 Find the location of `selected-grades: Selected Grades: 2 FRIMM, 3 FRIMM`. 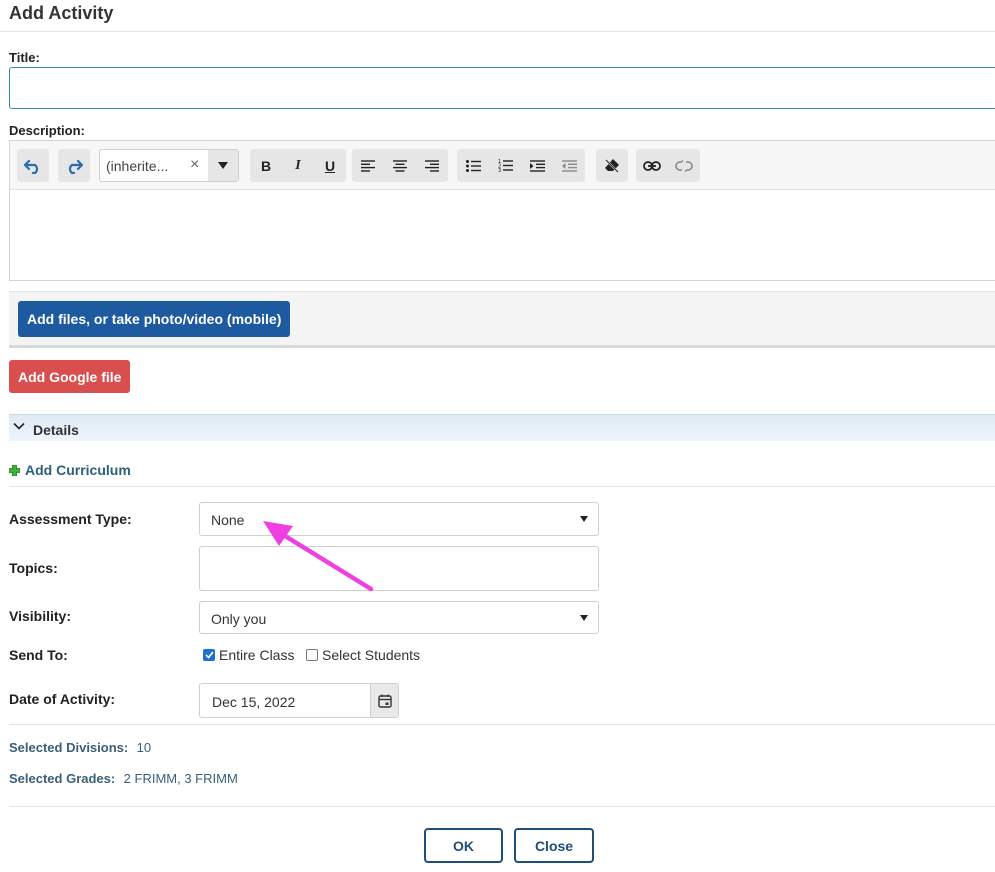

selected-grades: Selected Grades: 2 FRIMM, 3 FRIMM is located at coordinates (123, 779).